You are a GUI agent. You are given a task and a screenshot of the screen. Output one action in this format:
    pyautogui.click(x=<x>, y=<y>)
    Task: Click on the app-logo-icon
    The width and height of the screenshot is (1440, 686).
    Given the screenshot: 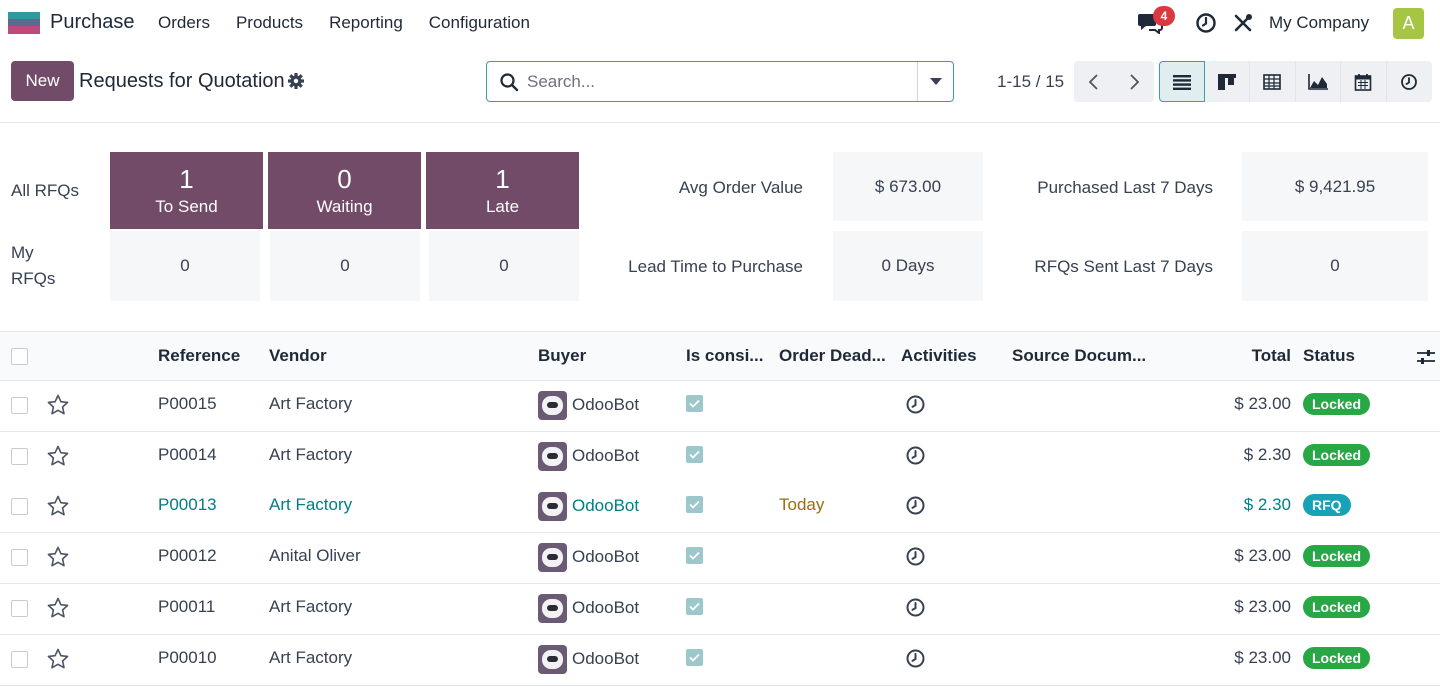 What is the action you would take?
    pyautogui.click(x=24, y=23)
    